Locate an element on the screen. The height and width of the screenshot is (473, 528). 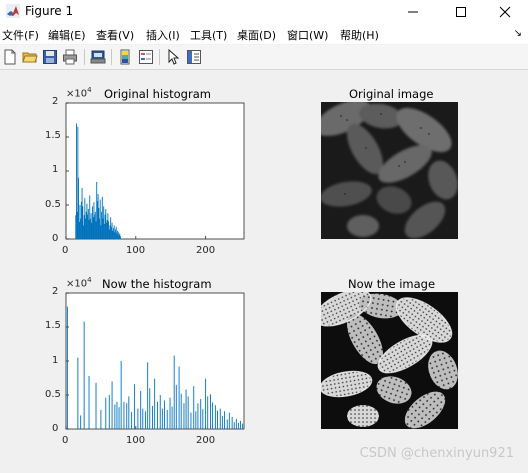
y-tick-label: 2 is located at coordinates (55, 291).